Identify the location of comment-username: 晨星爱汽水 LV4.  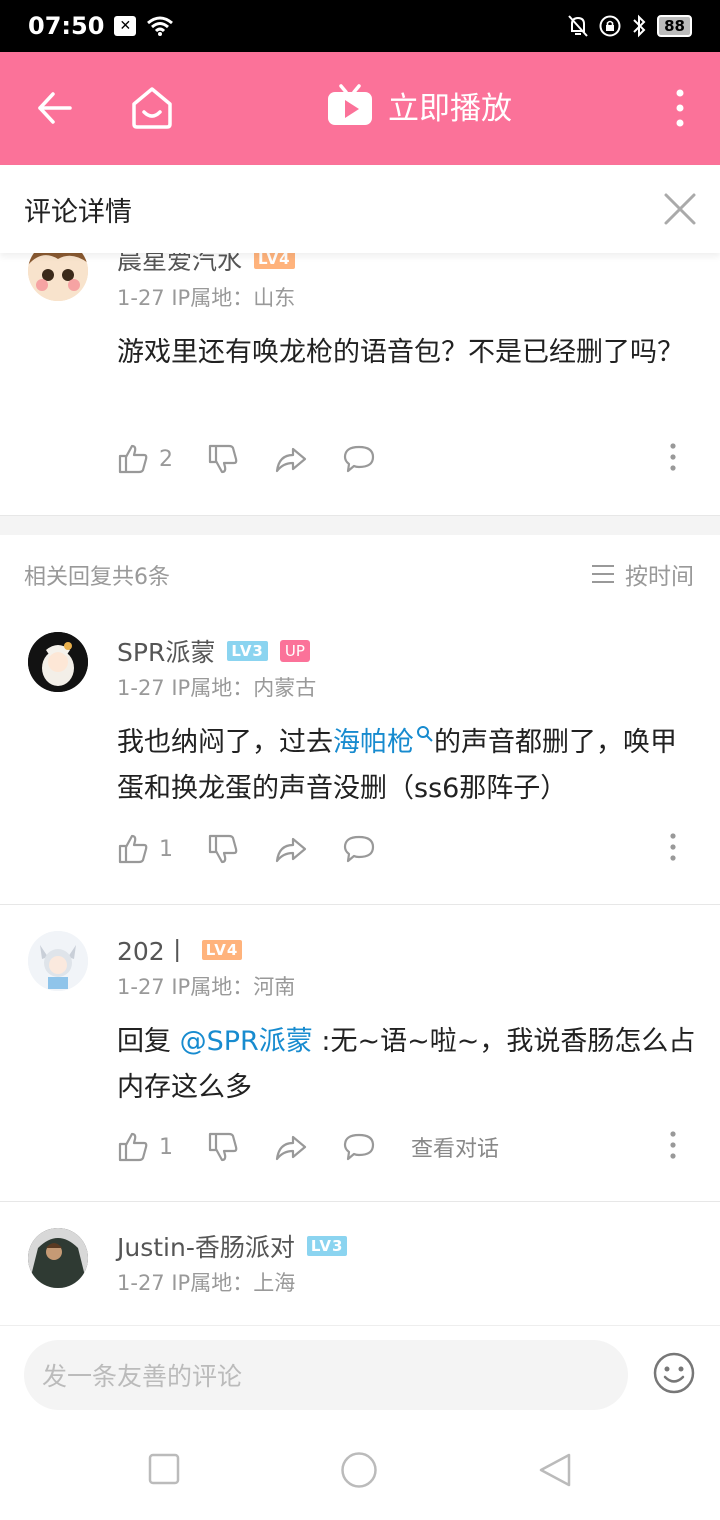
(206, 265).